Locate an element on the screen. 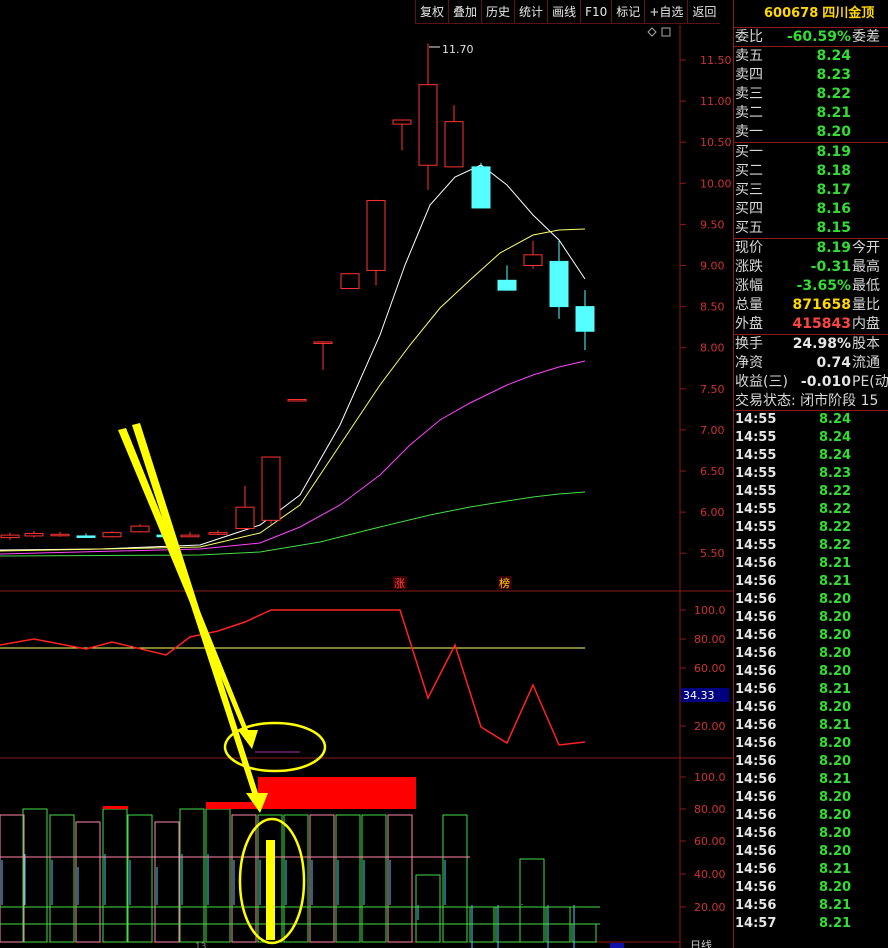 The image size is (888, 948). price-tick-label: 5.50 is located at coordinates (712, 553).